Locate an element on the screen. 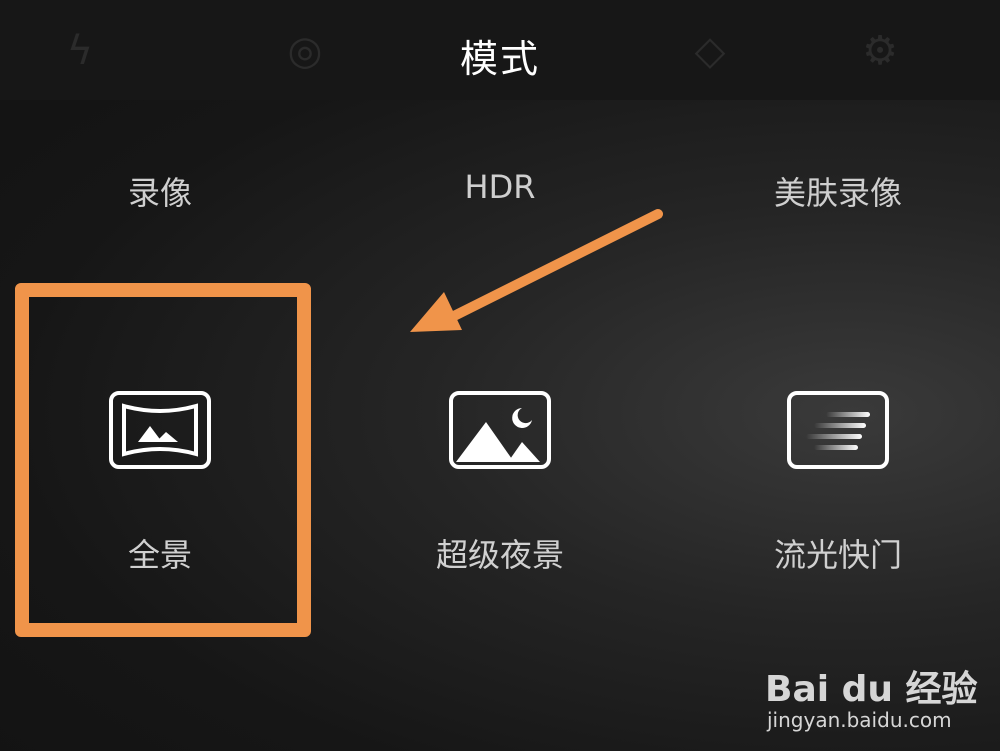 The height and width of the screenshot is (751, 1000). night-scene-icon is located at coordinates (500, 430).